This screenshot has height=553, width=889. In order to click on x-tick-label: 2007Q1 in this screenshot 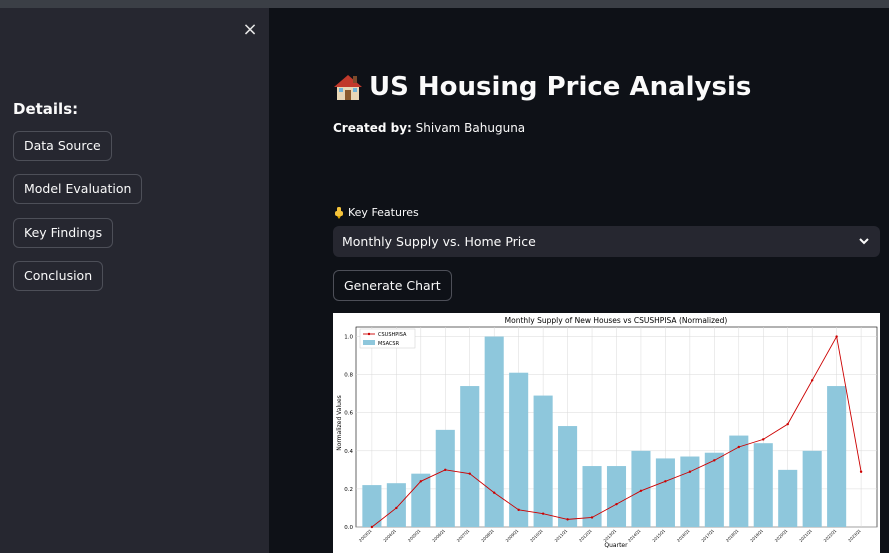, I will do `click(463, 535)`.